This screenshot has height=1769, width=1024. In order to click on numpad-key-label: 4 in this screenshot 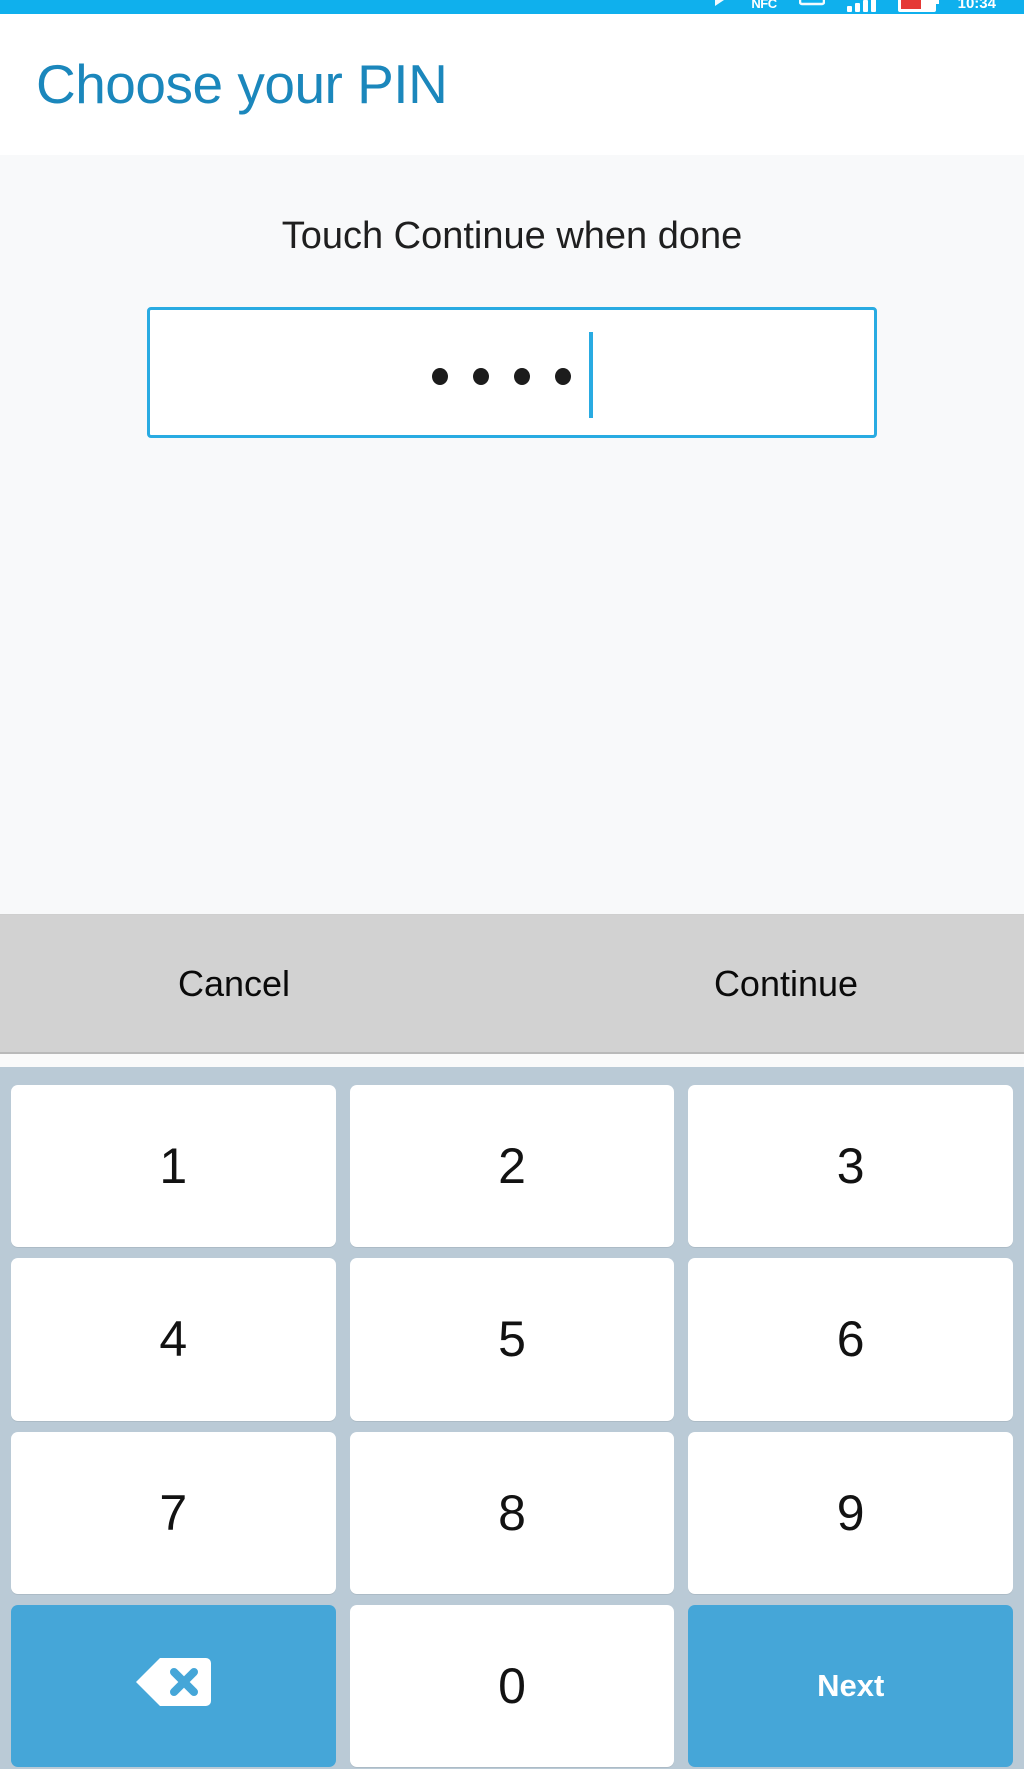, I will do `click(173, 1339)`.